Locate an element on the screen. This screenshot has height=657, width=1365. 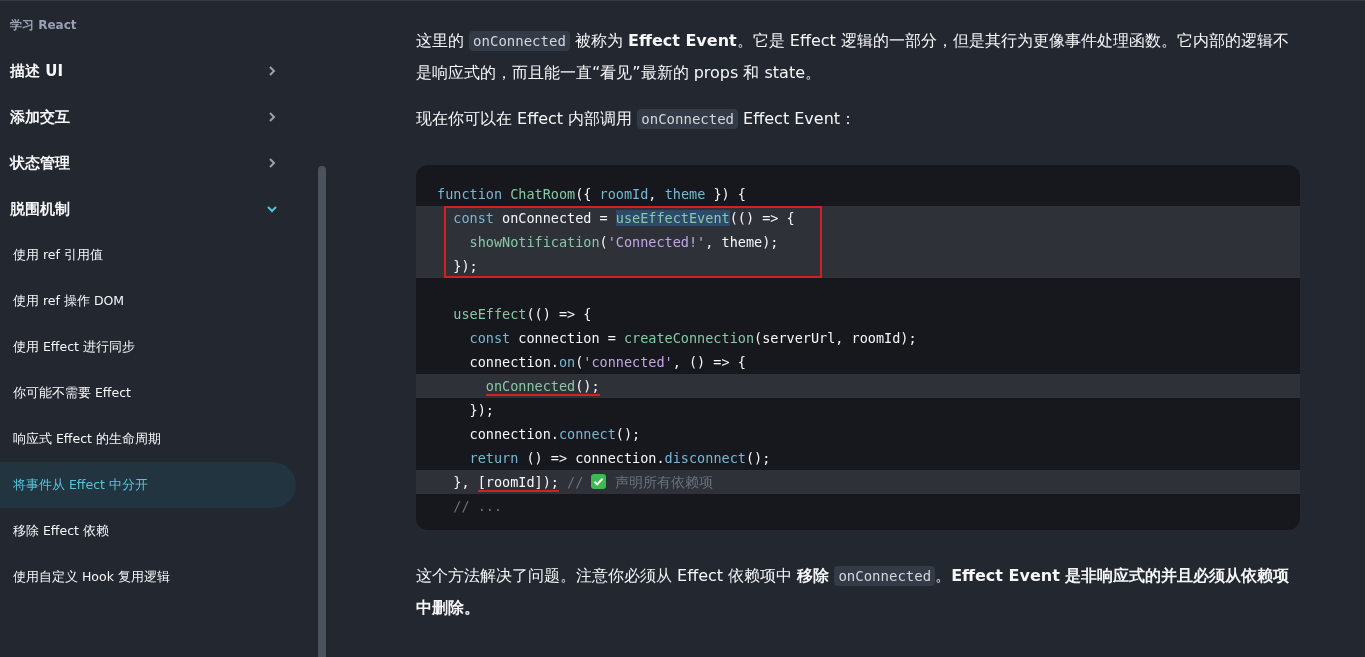
code-line: return () => connection.disconnect(); is located at coordinates (619, 458).